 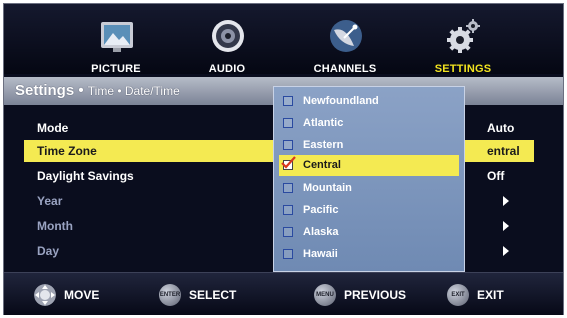 I want to click on timezone-option: Pacific, so click(x=369, y=210).